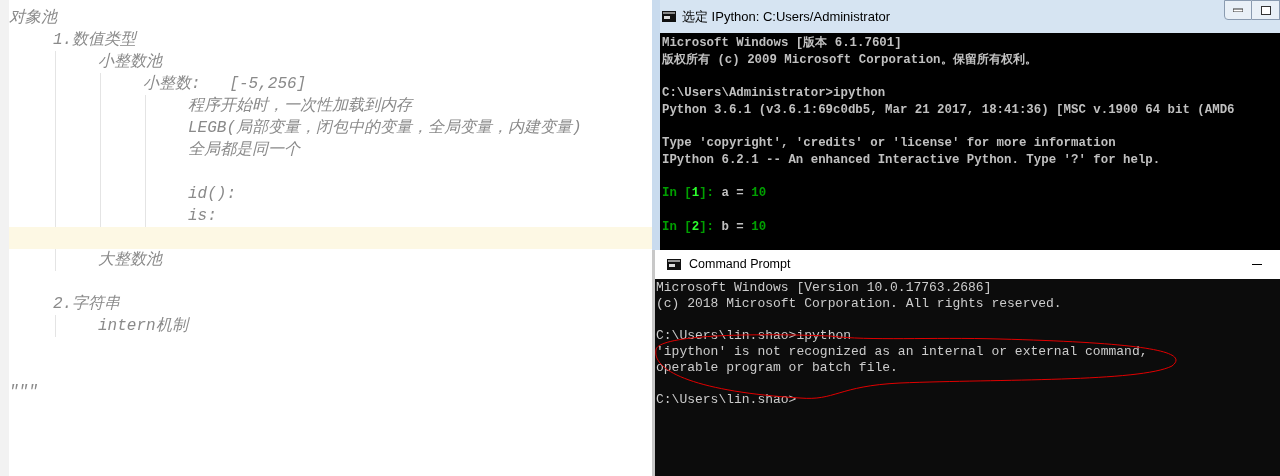 Image resolution: width=1280 pixels, height=476 pixels. I want to click on code-line: 大整数池, so click(130, 260).